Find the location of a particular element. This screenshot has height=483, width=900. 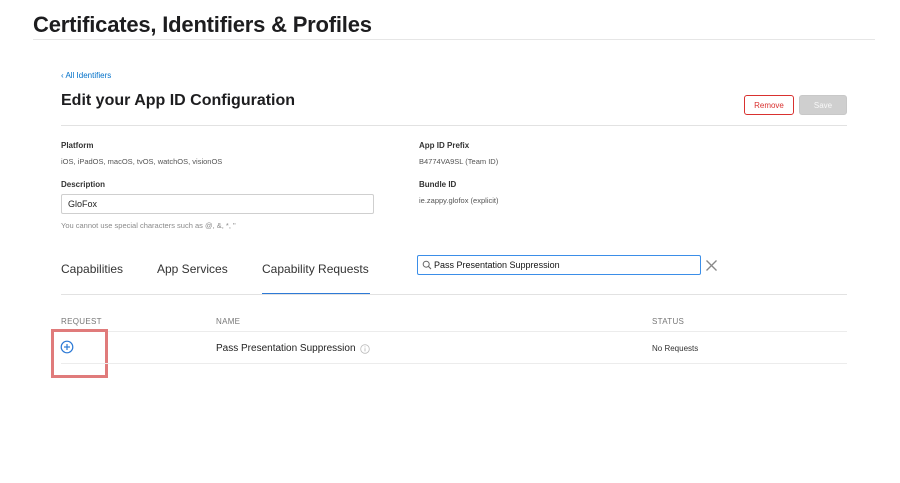

section-divider is located at coordinates (454, 125).